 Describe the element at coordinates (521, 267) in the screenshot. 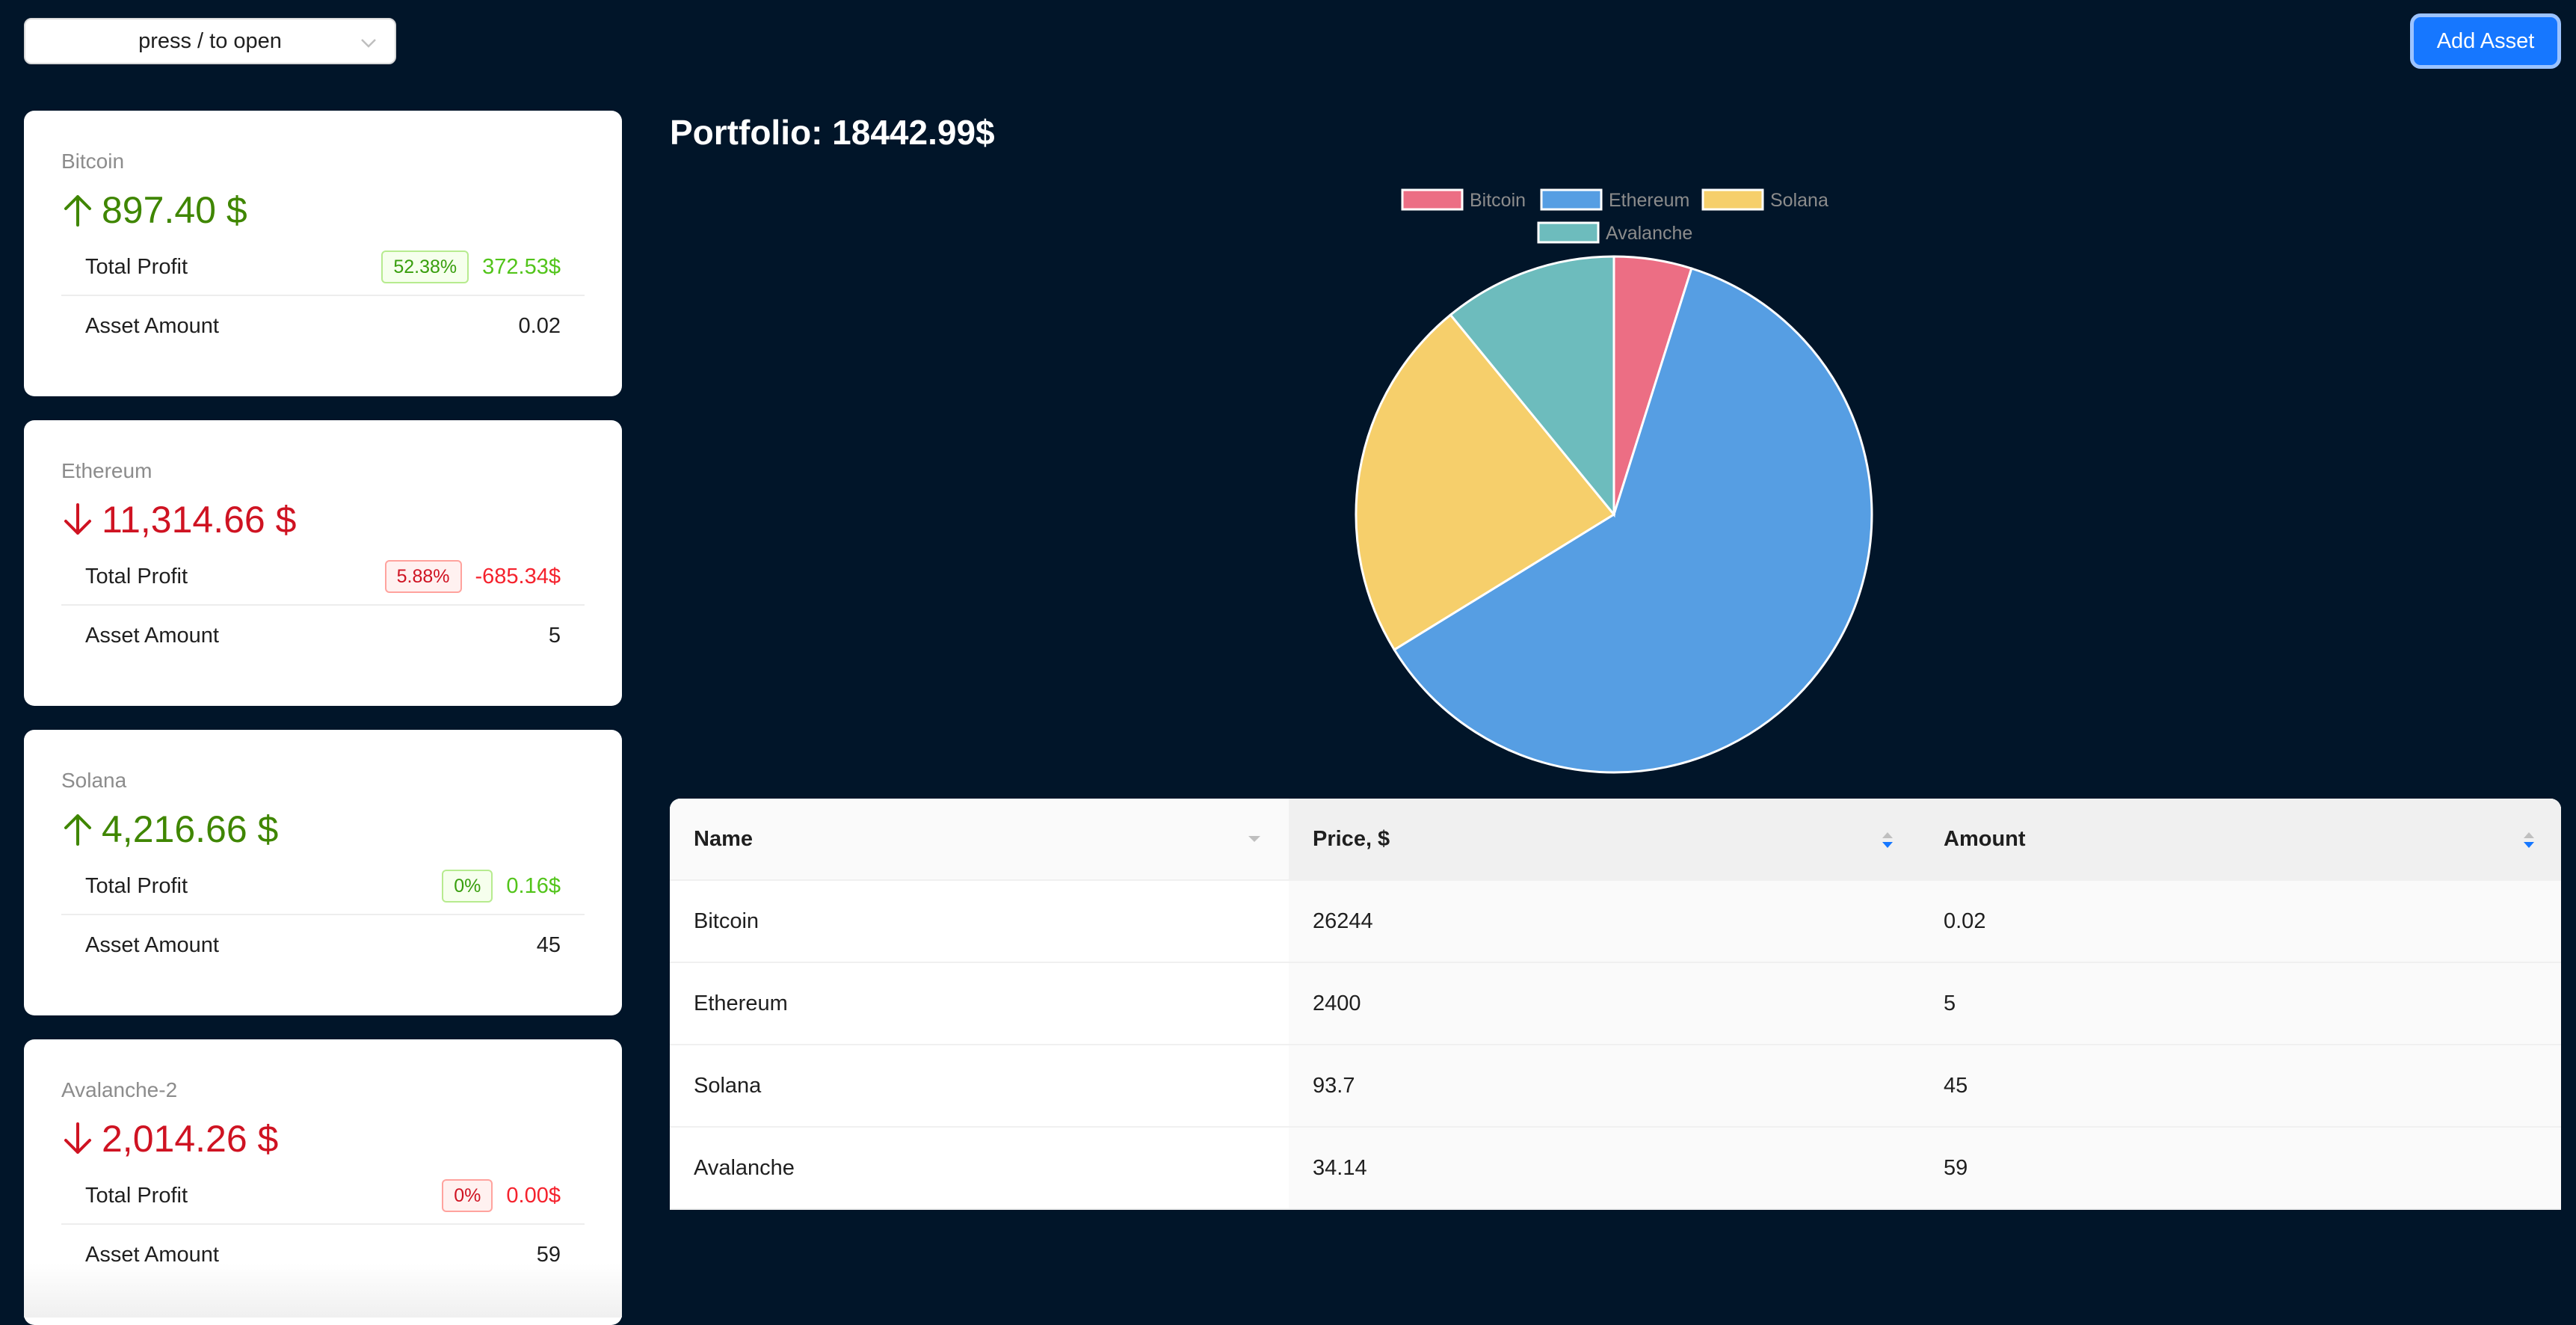

I see `profit-value: 372.53$` at that location.